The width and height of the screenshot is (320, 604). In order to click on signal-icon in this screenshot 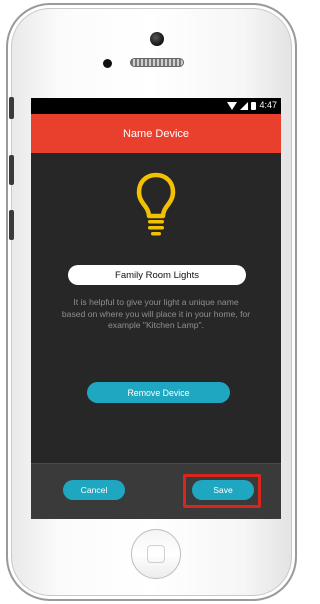, I will do `click(244, 105)`.